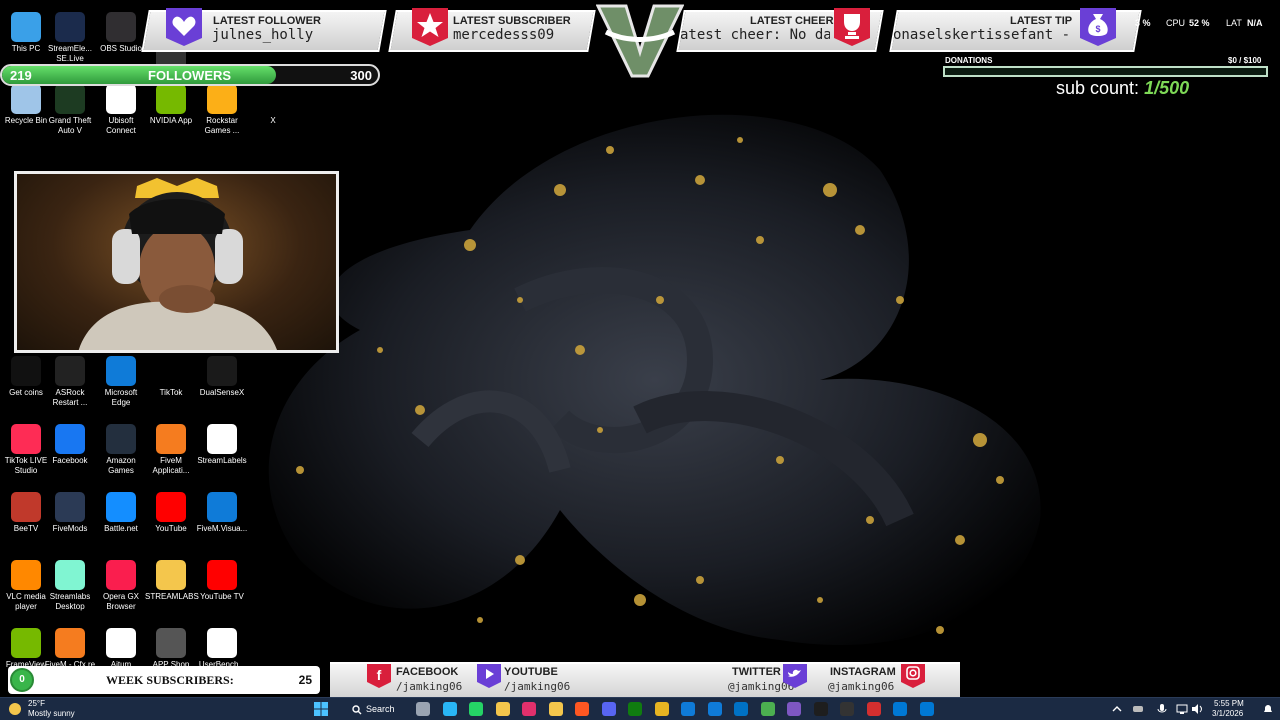  Describe the element at coordinates (873, 709) in the screenshot. I see `streamlabs-icon` at that location.